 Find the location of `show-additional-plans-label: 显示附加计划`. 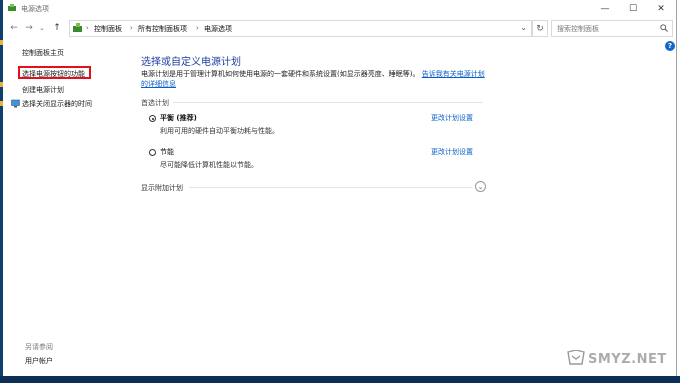

show-additional-plans-label: 显示附加计划 is located at coordinates (162, 188).